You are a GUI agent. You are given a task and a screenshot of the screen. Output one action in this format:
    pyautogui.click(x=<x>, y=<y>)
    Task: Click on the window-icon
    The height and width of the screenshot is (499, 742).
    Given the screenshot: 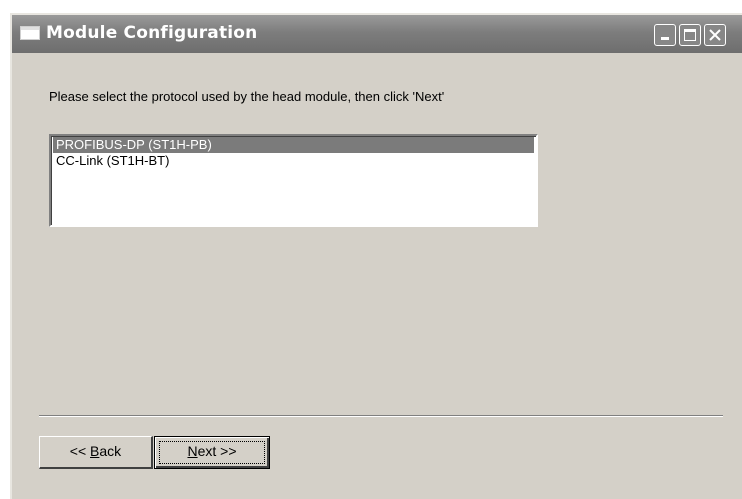 What is the action you would take?
    pyautogui.click(x=30, y=33)
    